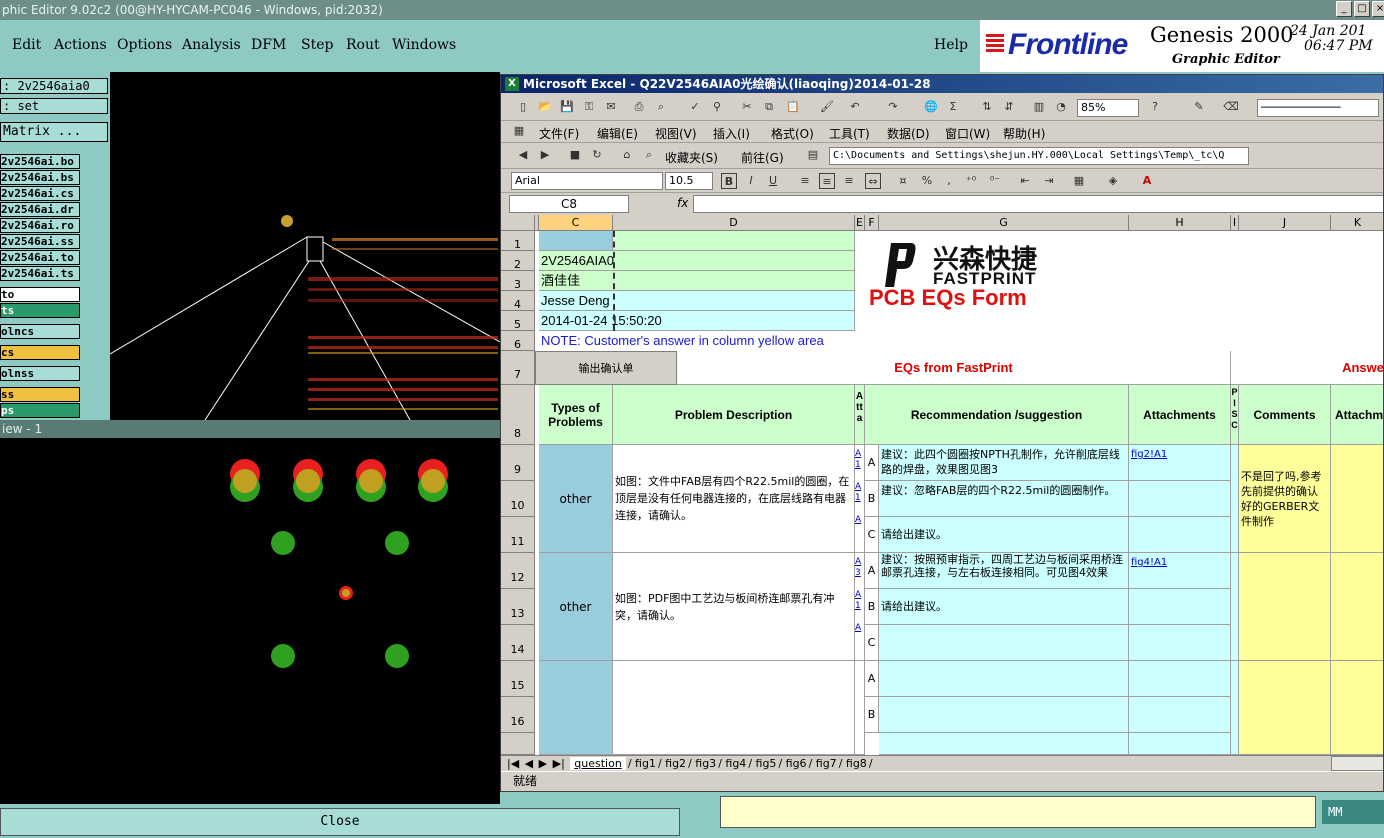 The height and width of the screenshot is (838, 1384). I want to click on font-select: Arial, so click(587, 181).